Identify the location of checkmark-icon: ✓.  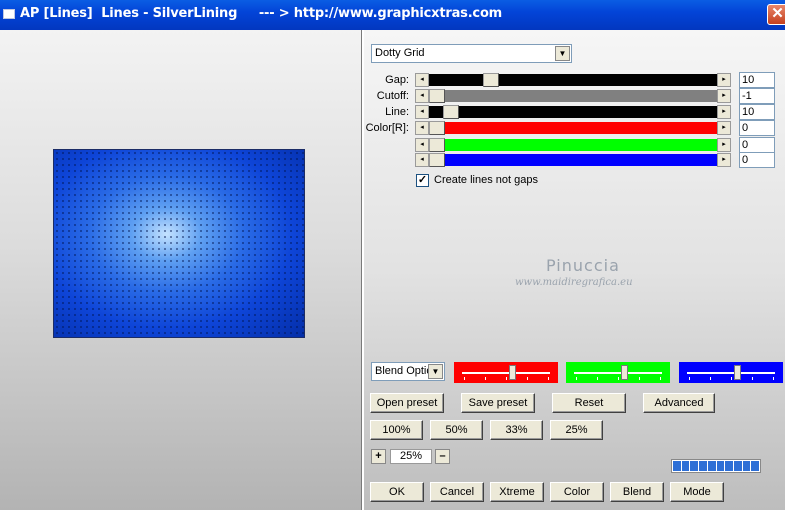
(422, 180).